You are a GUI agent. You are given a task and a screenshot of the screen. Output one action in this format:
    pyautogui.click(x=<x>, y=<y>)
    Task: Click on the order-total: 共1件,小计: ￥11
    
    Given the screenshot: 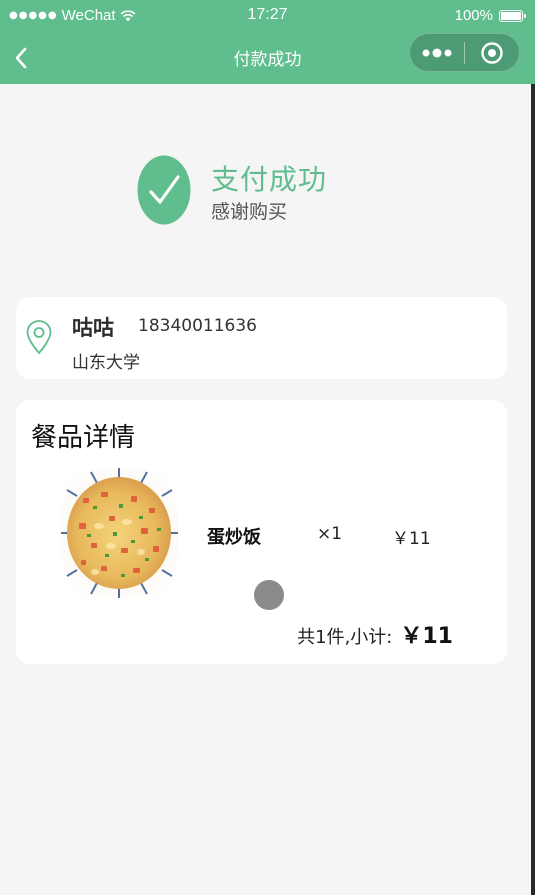 What is the action you would take?
    pyautogui.click(x=375, y=634)
    